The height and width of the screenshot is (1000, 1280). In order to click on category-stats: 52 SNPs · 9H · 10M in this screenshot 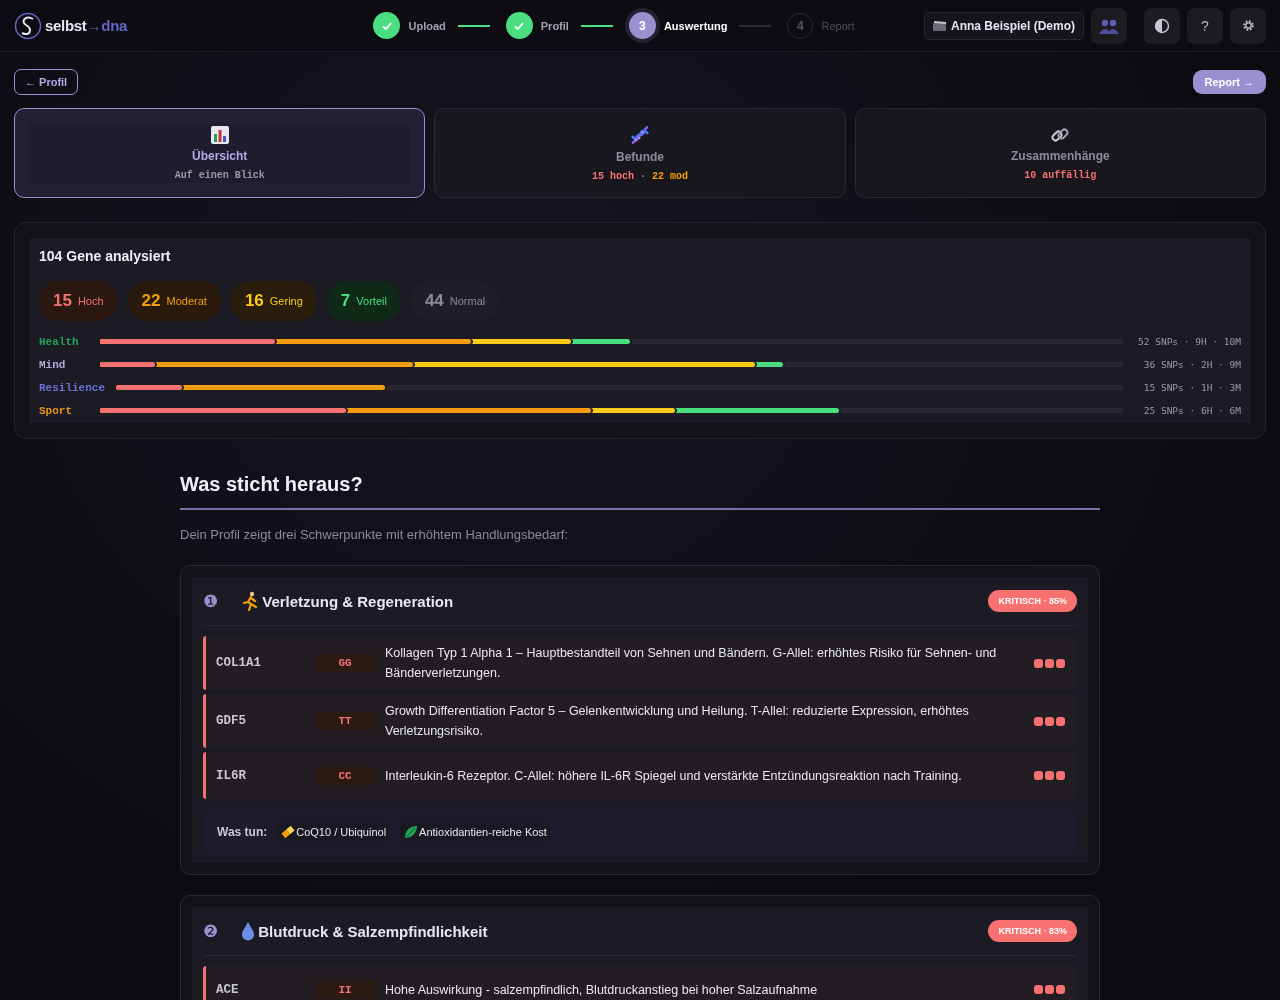, I will do `click(1189, 341)`.